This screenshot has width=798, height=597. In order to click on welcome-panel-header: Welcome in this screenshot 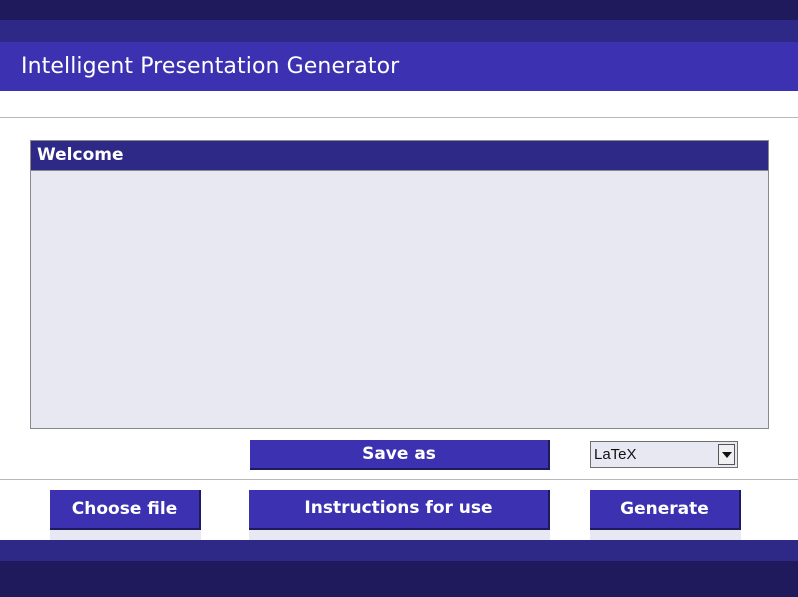, I will do `click(399, 156)`.